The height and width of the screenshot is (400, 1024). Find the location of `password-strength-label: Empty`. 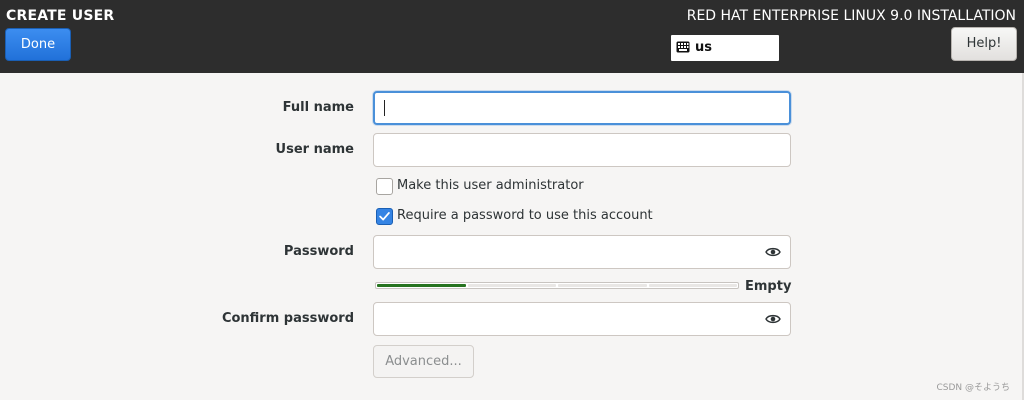

password-strength-label: Empty is located at coordinates (768, 286).